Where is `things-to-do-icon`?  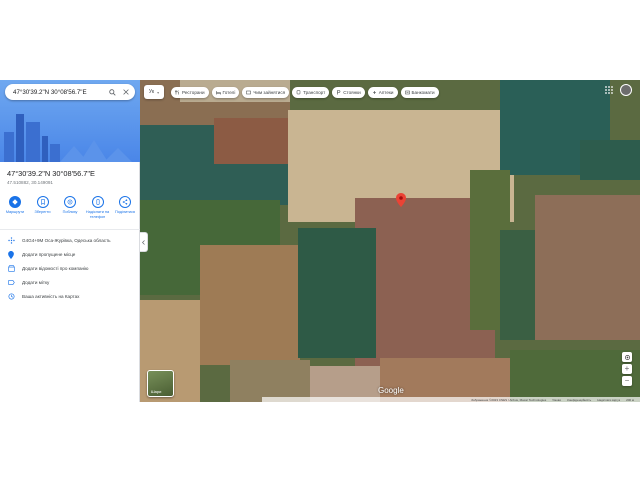
things-to-do-icon is located at coordinates (249, 92).